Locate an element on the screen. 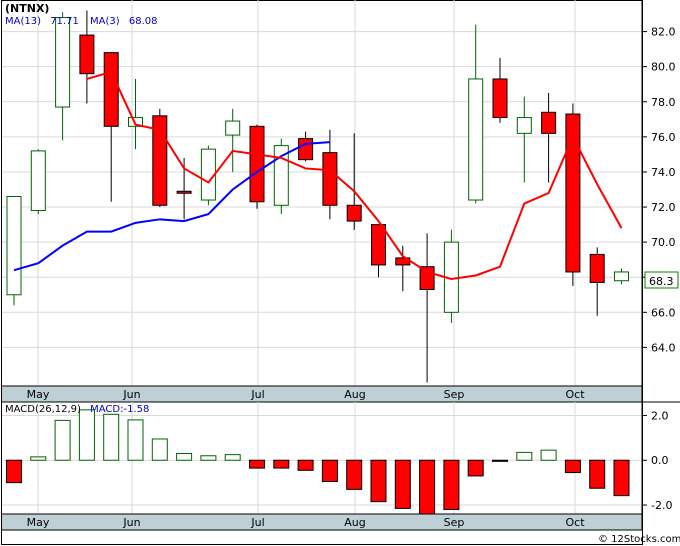  macd-month-label: Oct is located at coordinates (575, 522).